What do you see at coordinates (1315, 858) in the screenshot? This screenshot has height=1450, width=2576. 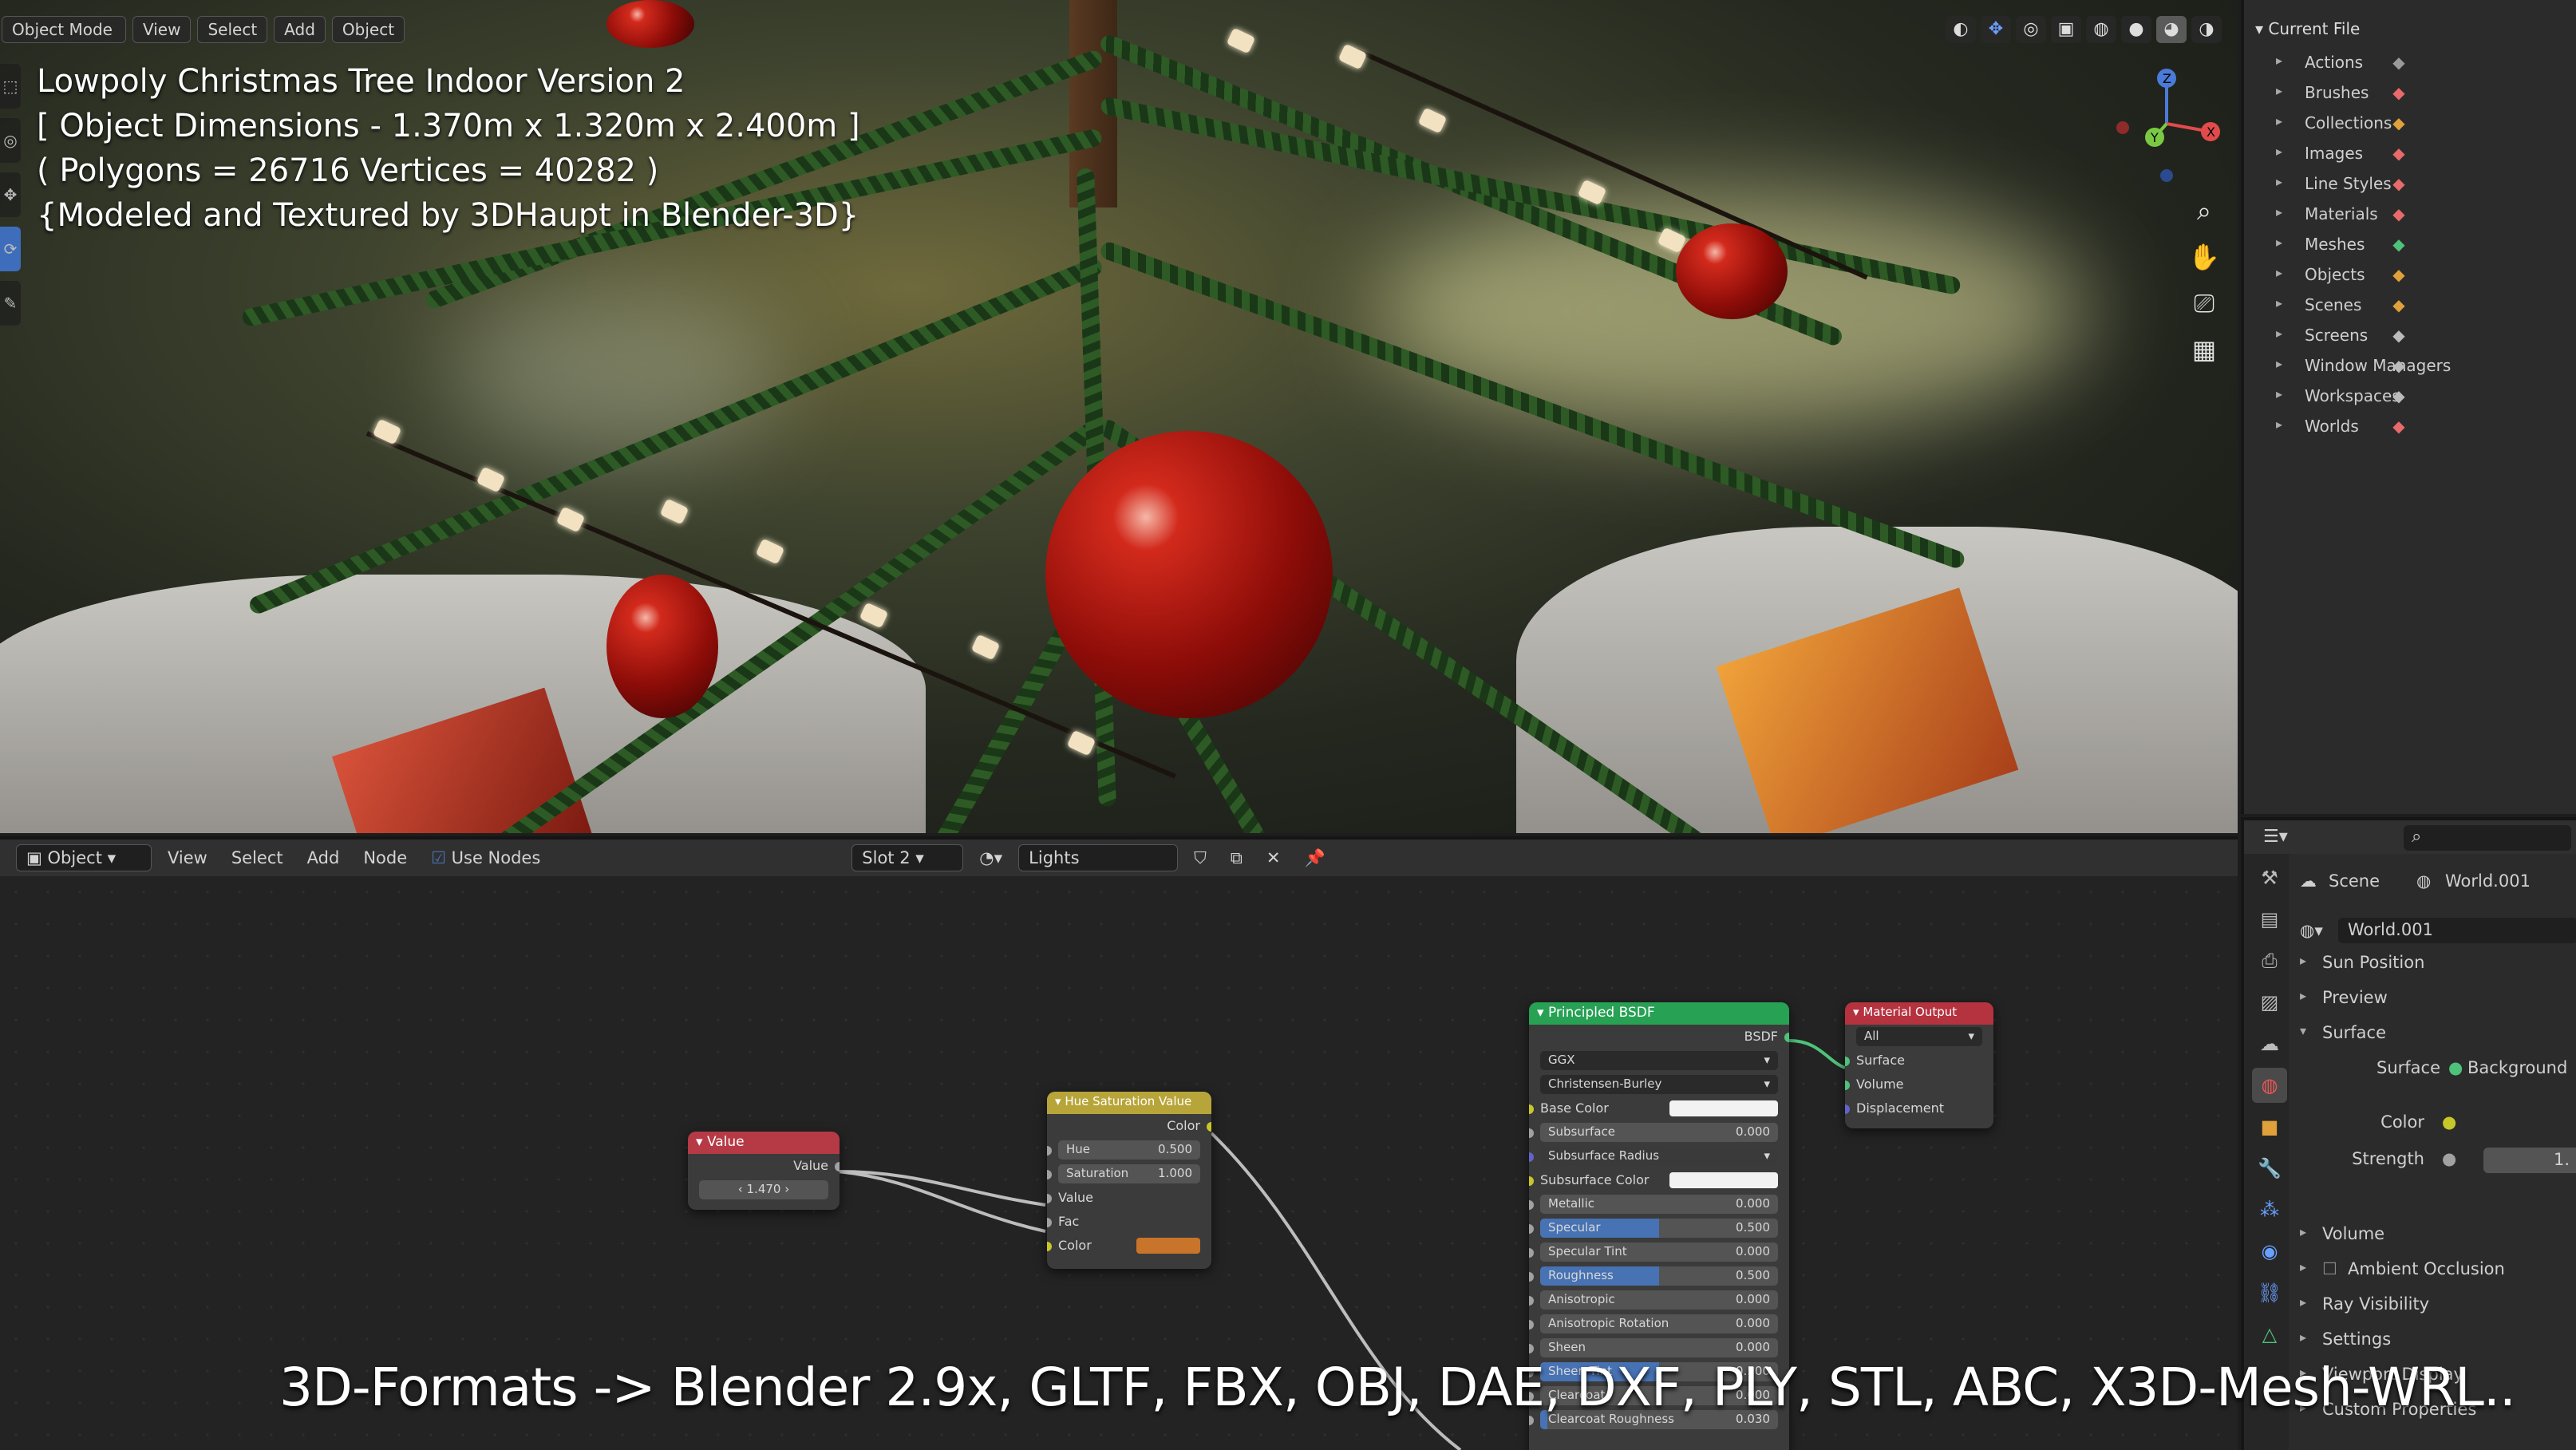 I see `pin-icon: 📌` at bounding box center [1315, 858].